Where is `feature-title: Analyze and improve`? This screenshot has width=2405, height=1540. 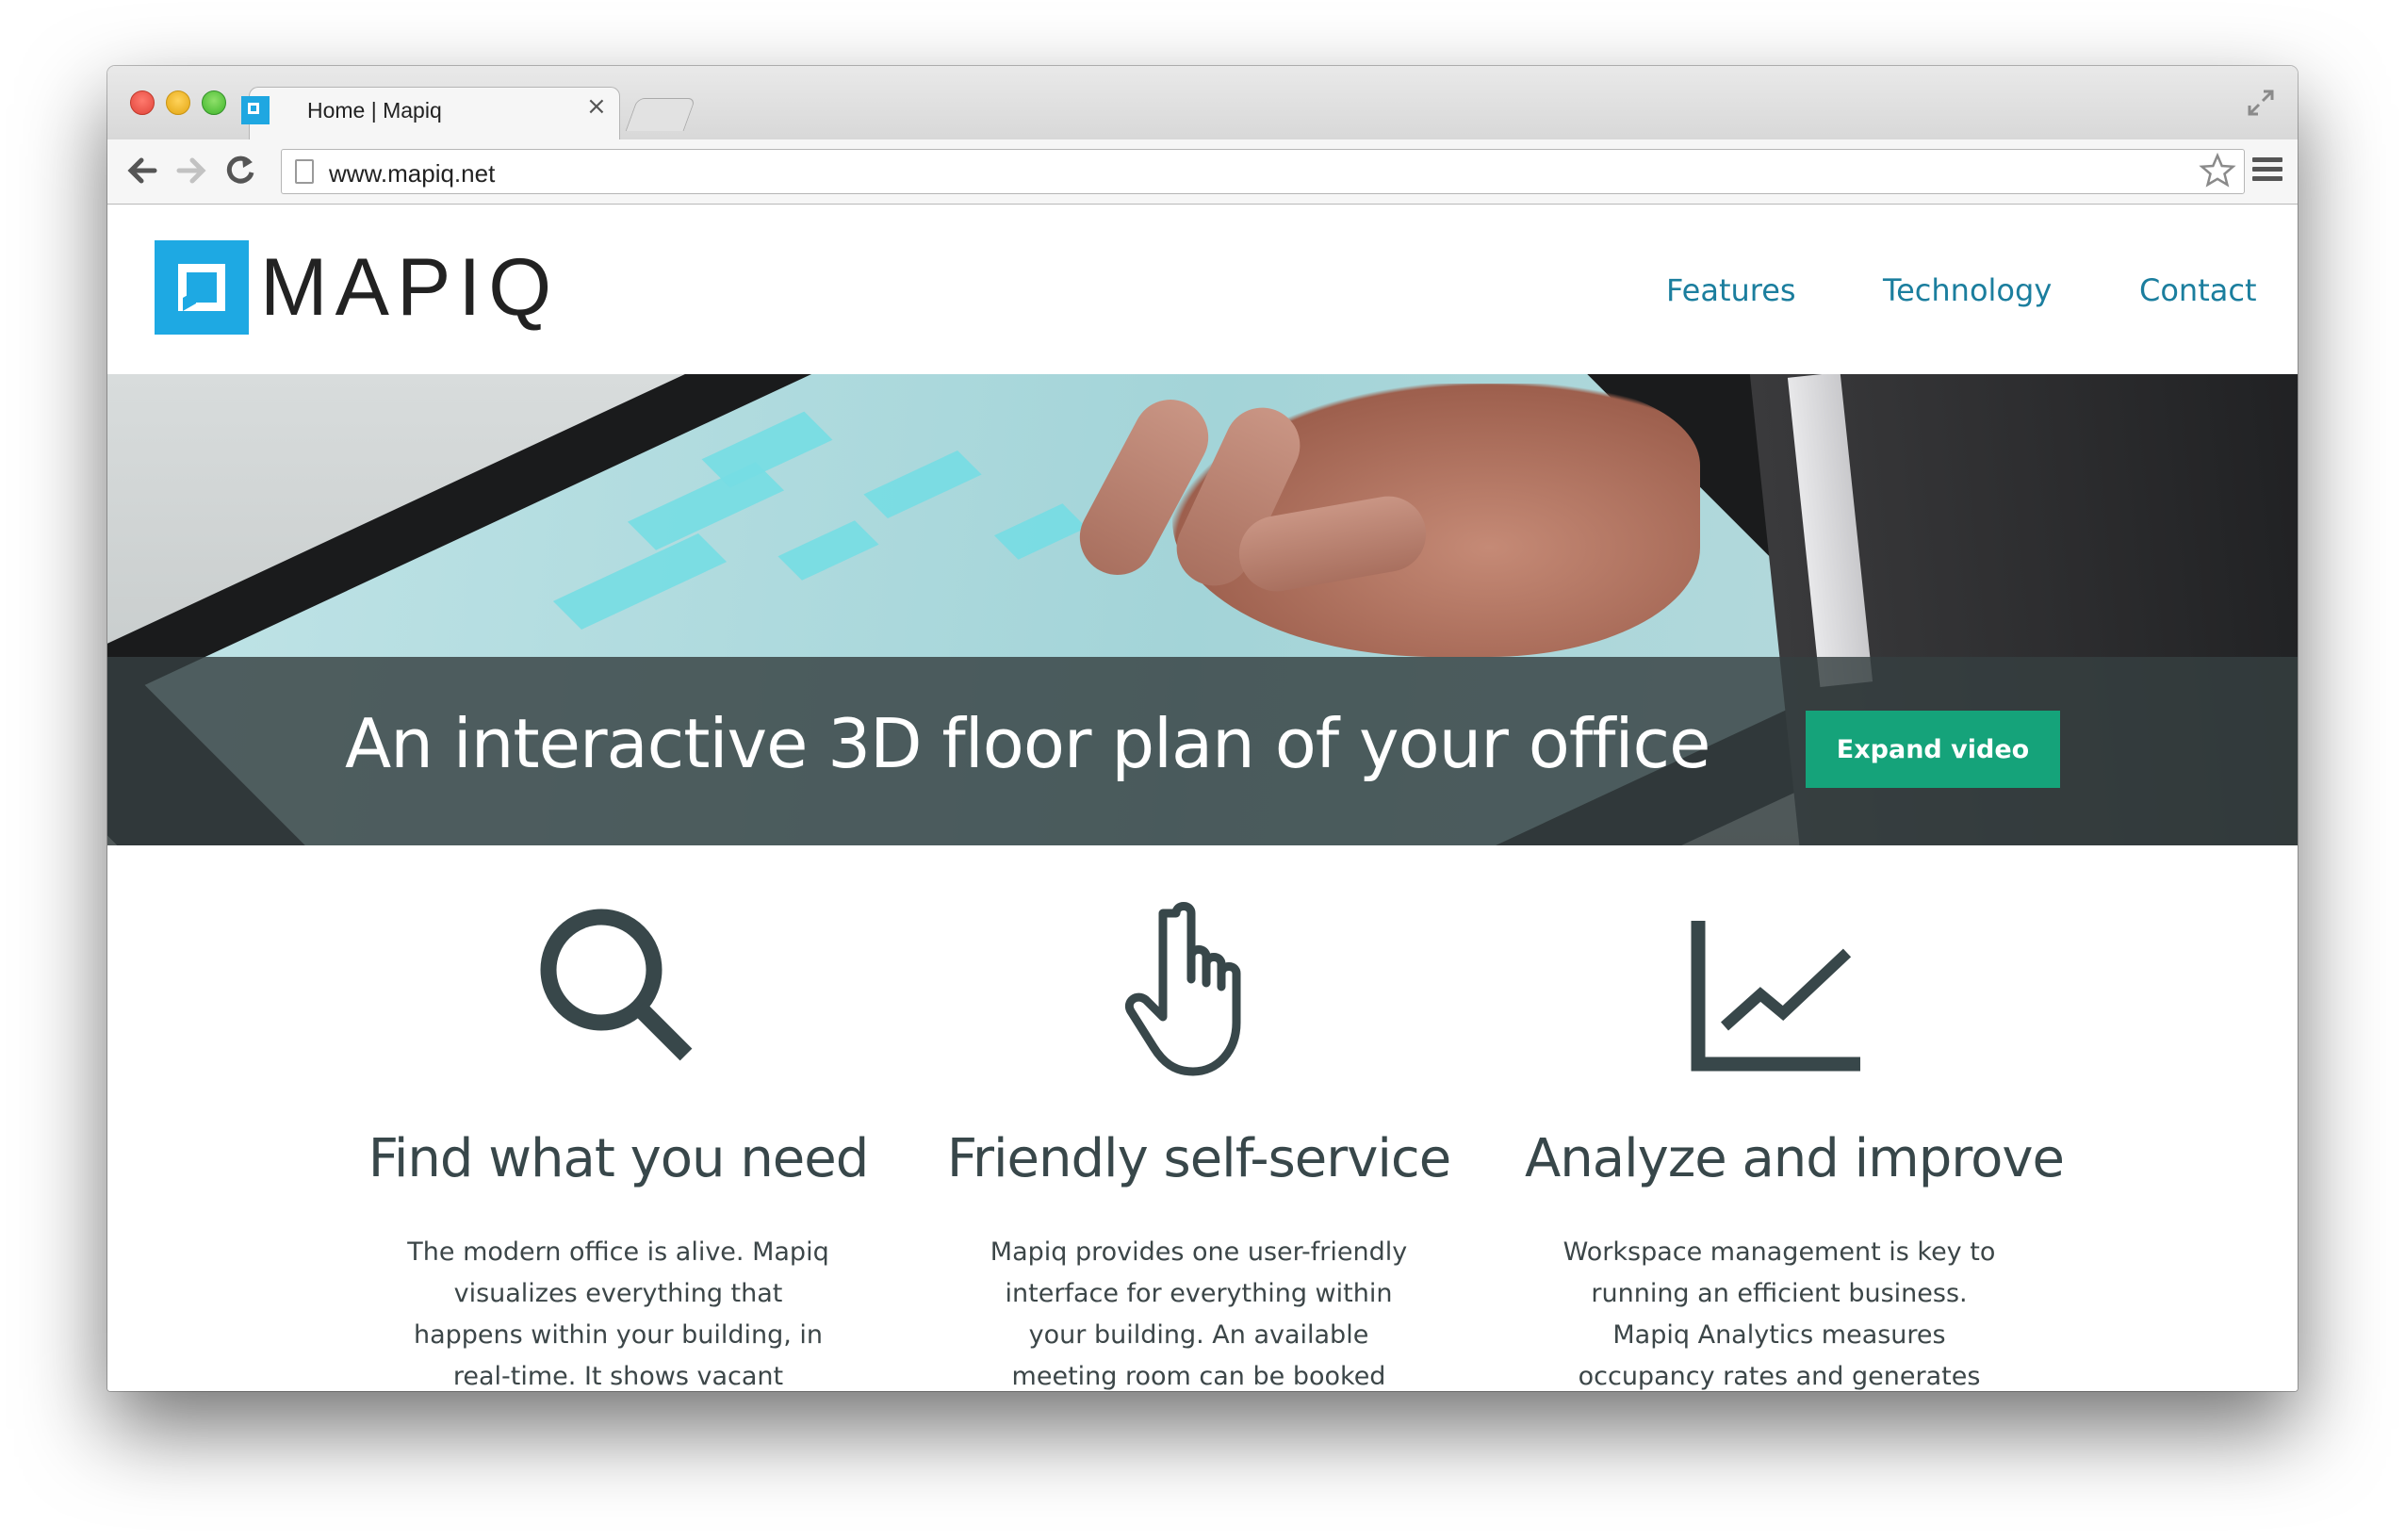
feature-title: Analyze and improve is located at coordinates (1795, 1158).